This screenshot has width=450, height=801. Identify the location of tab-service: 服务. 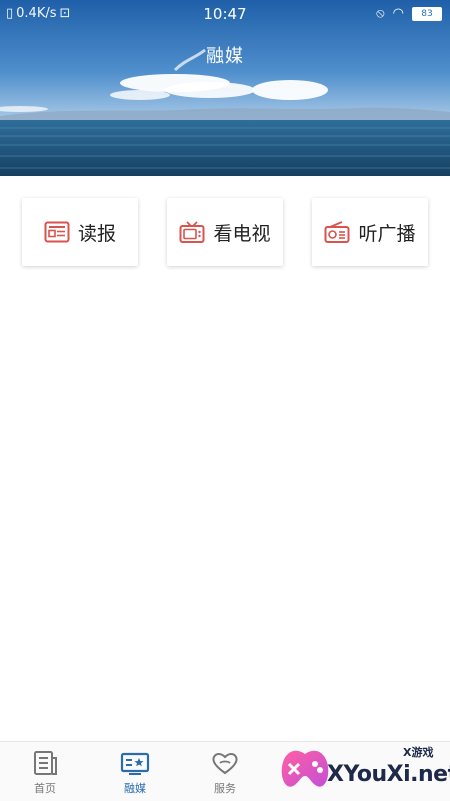
(225, 771).